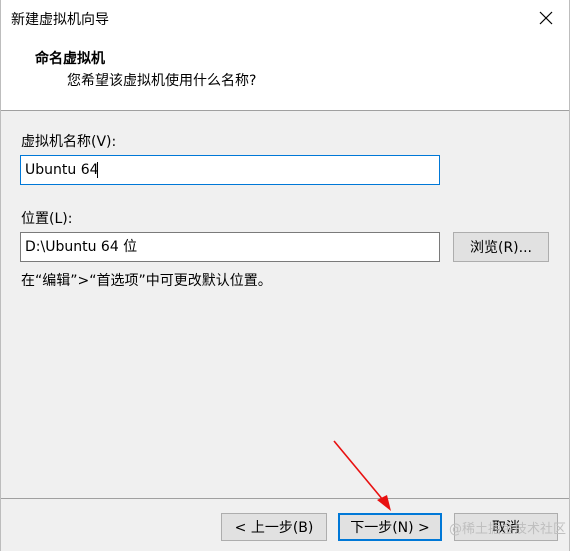 The height and width of the screenshot is (551, 570). Describe the element at coordinates (62, 170) in the screenshot. I see `vm-name-value: Ubuntu 64` at that location.